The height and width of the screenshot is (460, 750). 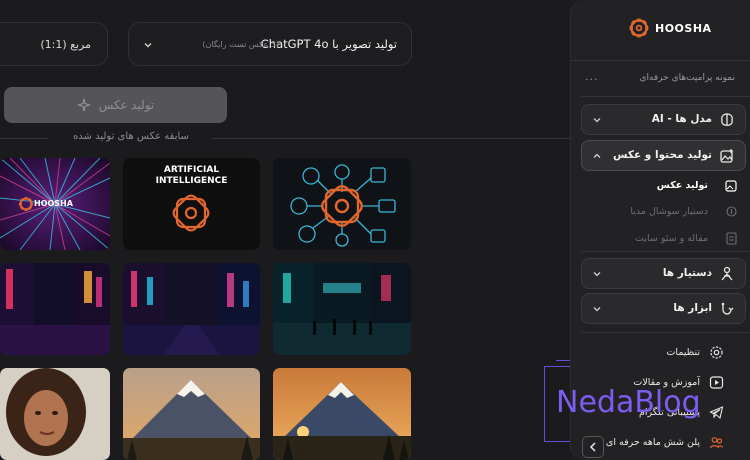 I want to click on burst-logo-text: HOOSHA, so click(x=53, y=203).